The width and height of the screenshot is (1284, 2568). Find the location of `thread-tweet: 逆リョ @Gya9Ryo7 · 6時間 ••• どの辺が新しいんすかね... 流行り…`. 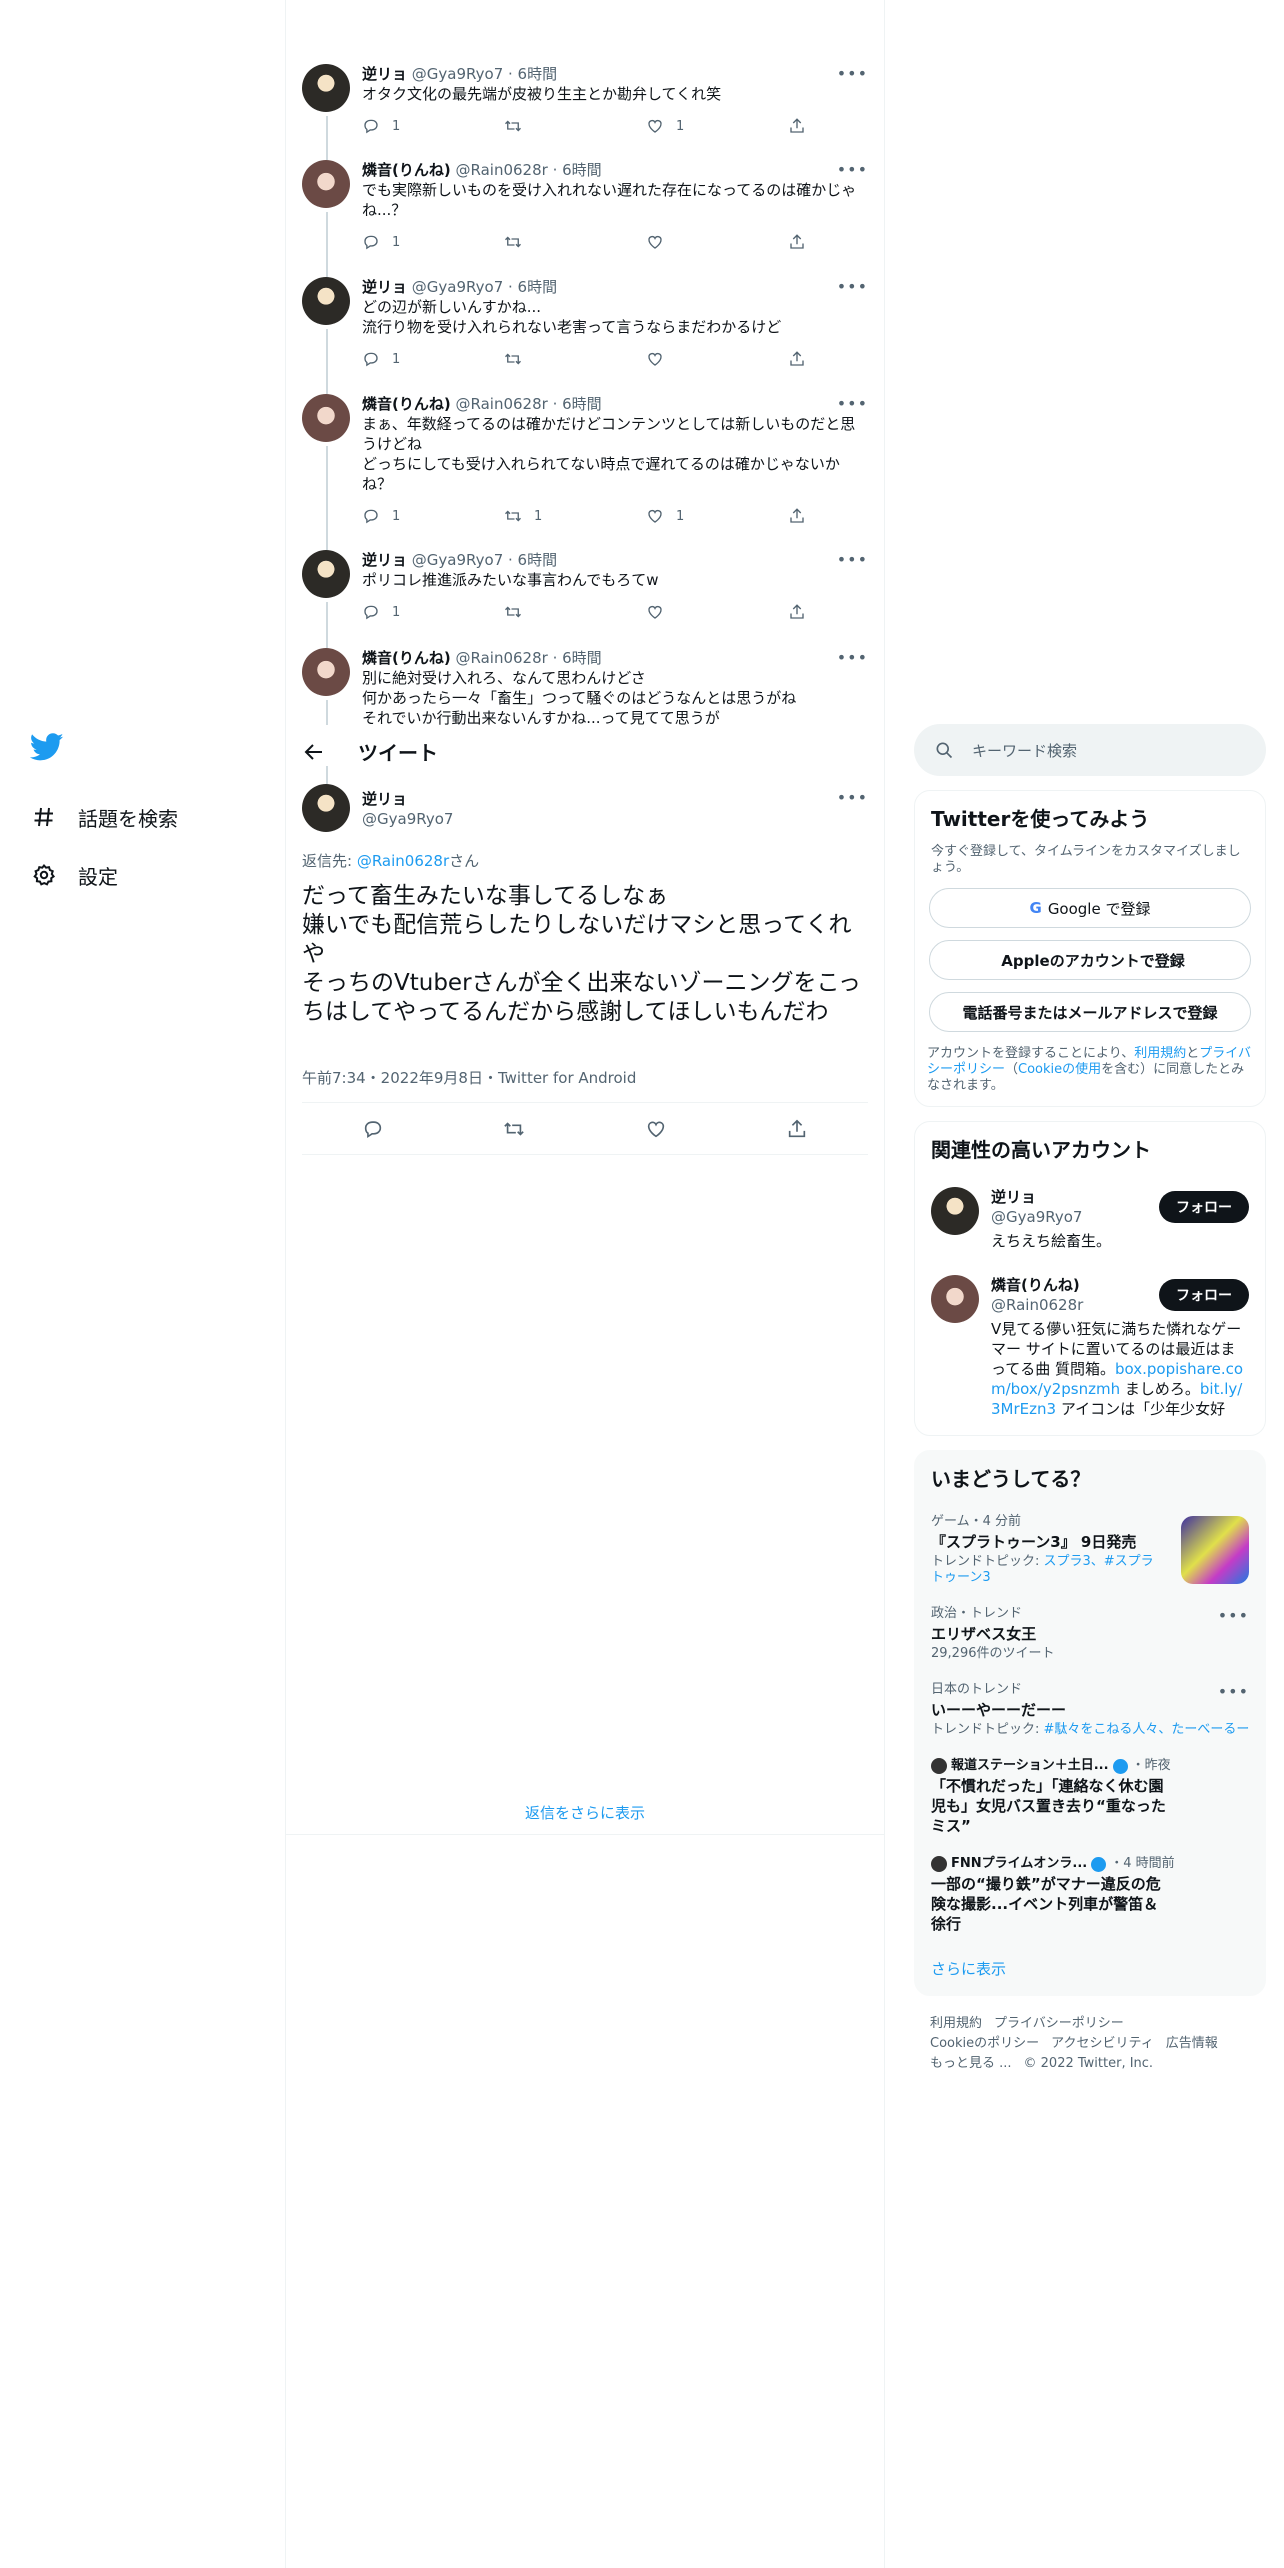

thread-tweet: 逆リョ @Gya9Ryo7 · 6時間 ••• どの辺が新しいんすかね... 流行り… is located at coordinates (585, 335).